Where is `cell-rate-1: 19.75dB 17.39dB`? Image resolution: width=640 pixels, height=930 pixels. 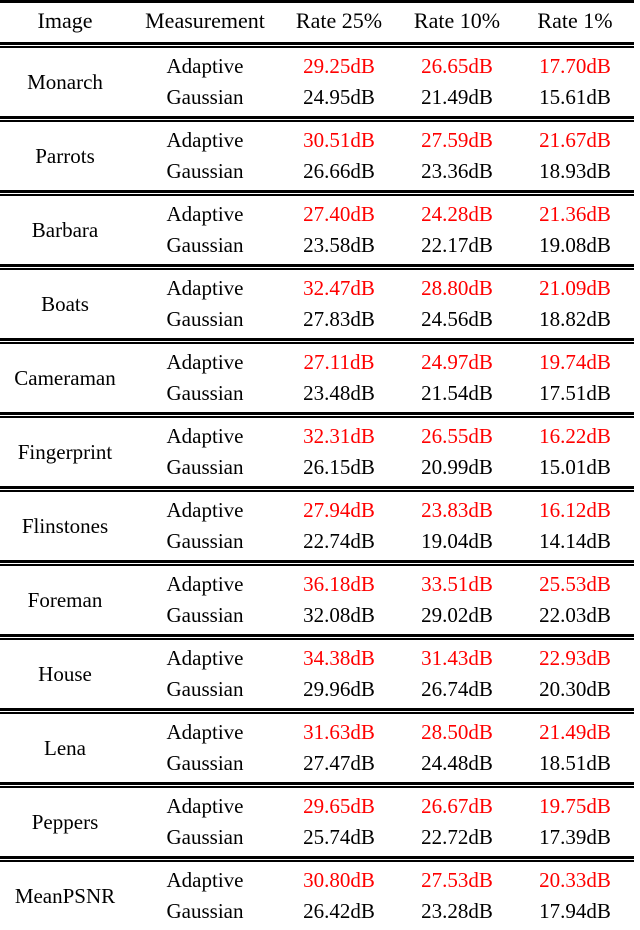 cell-rate-1: 19.75dB 17.39dB is located at coordinates (575, 822).